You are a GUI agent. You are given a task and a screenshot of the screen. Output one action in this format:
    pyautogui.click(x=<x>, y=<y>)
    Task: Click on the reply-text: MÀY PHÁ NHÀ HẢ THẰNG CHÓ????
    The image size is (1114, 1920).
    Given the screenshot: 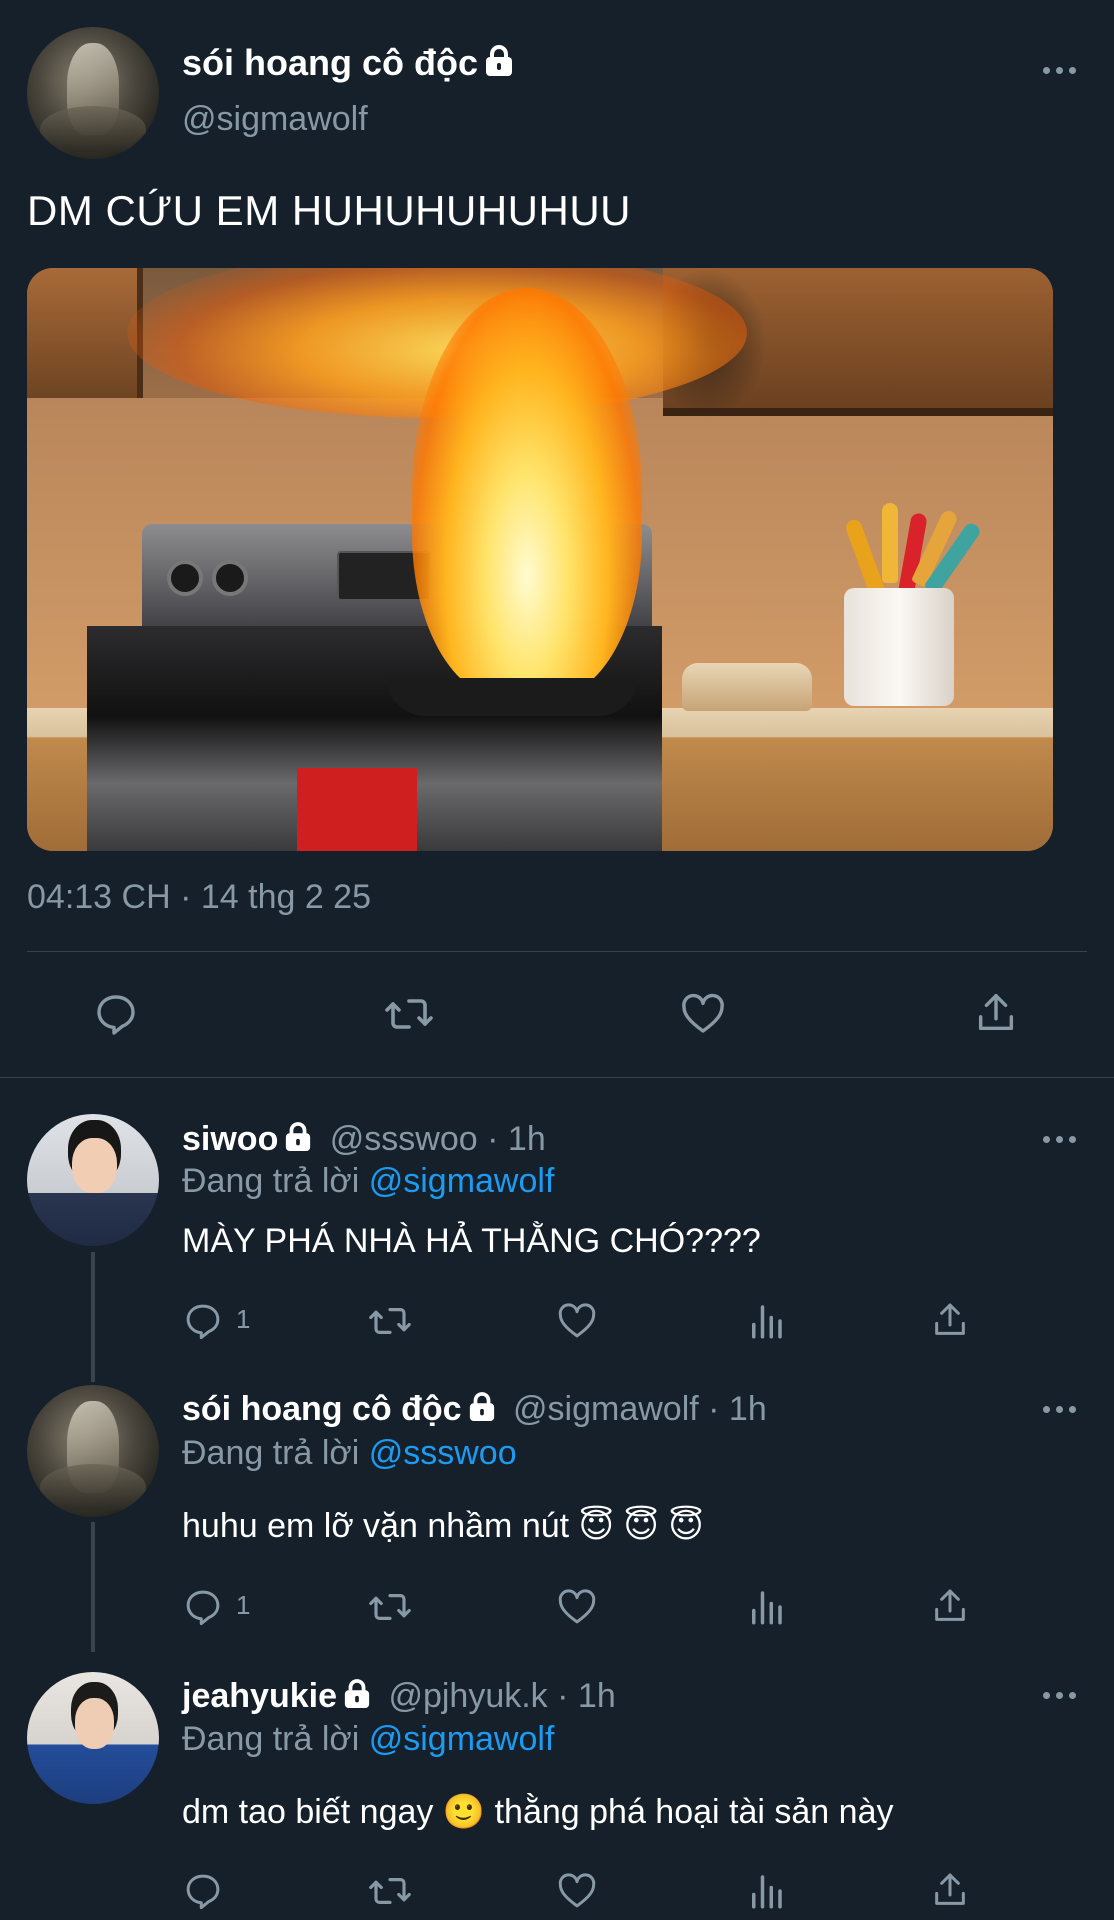 What is the action you would take?
    pyautogui.click(x=471, y=1241)
    